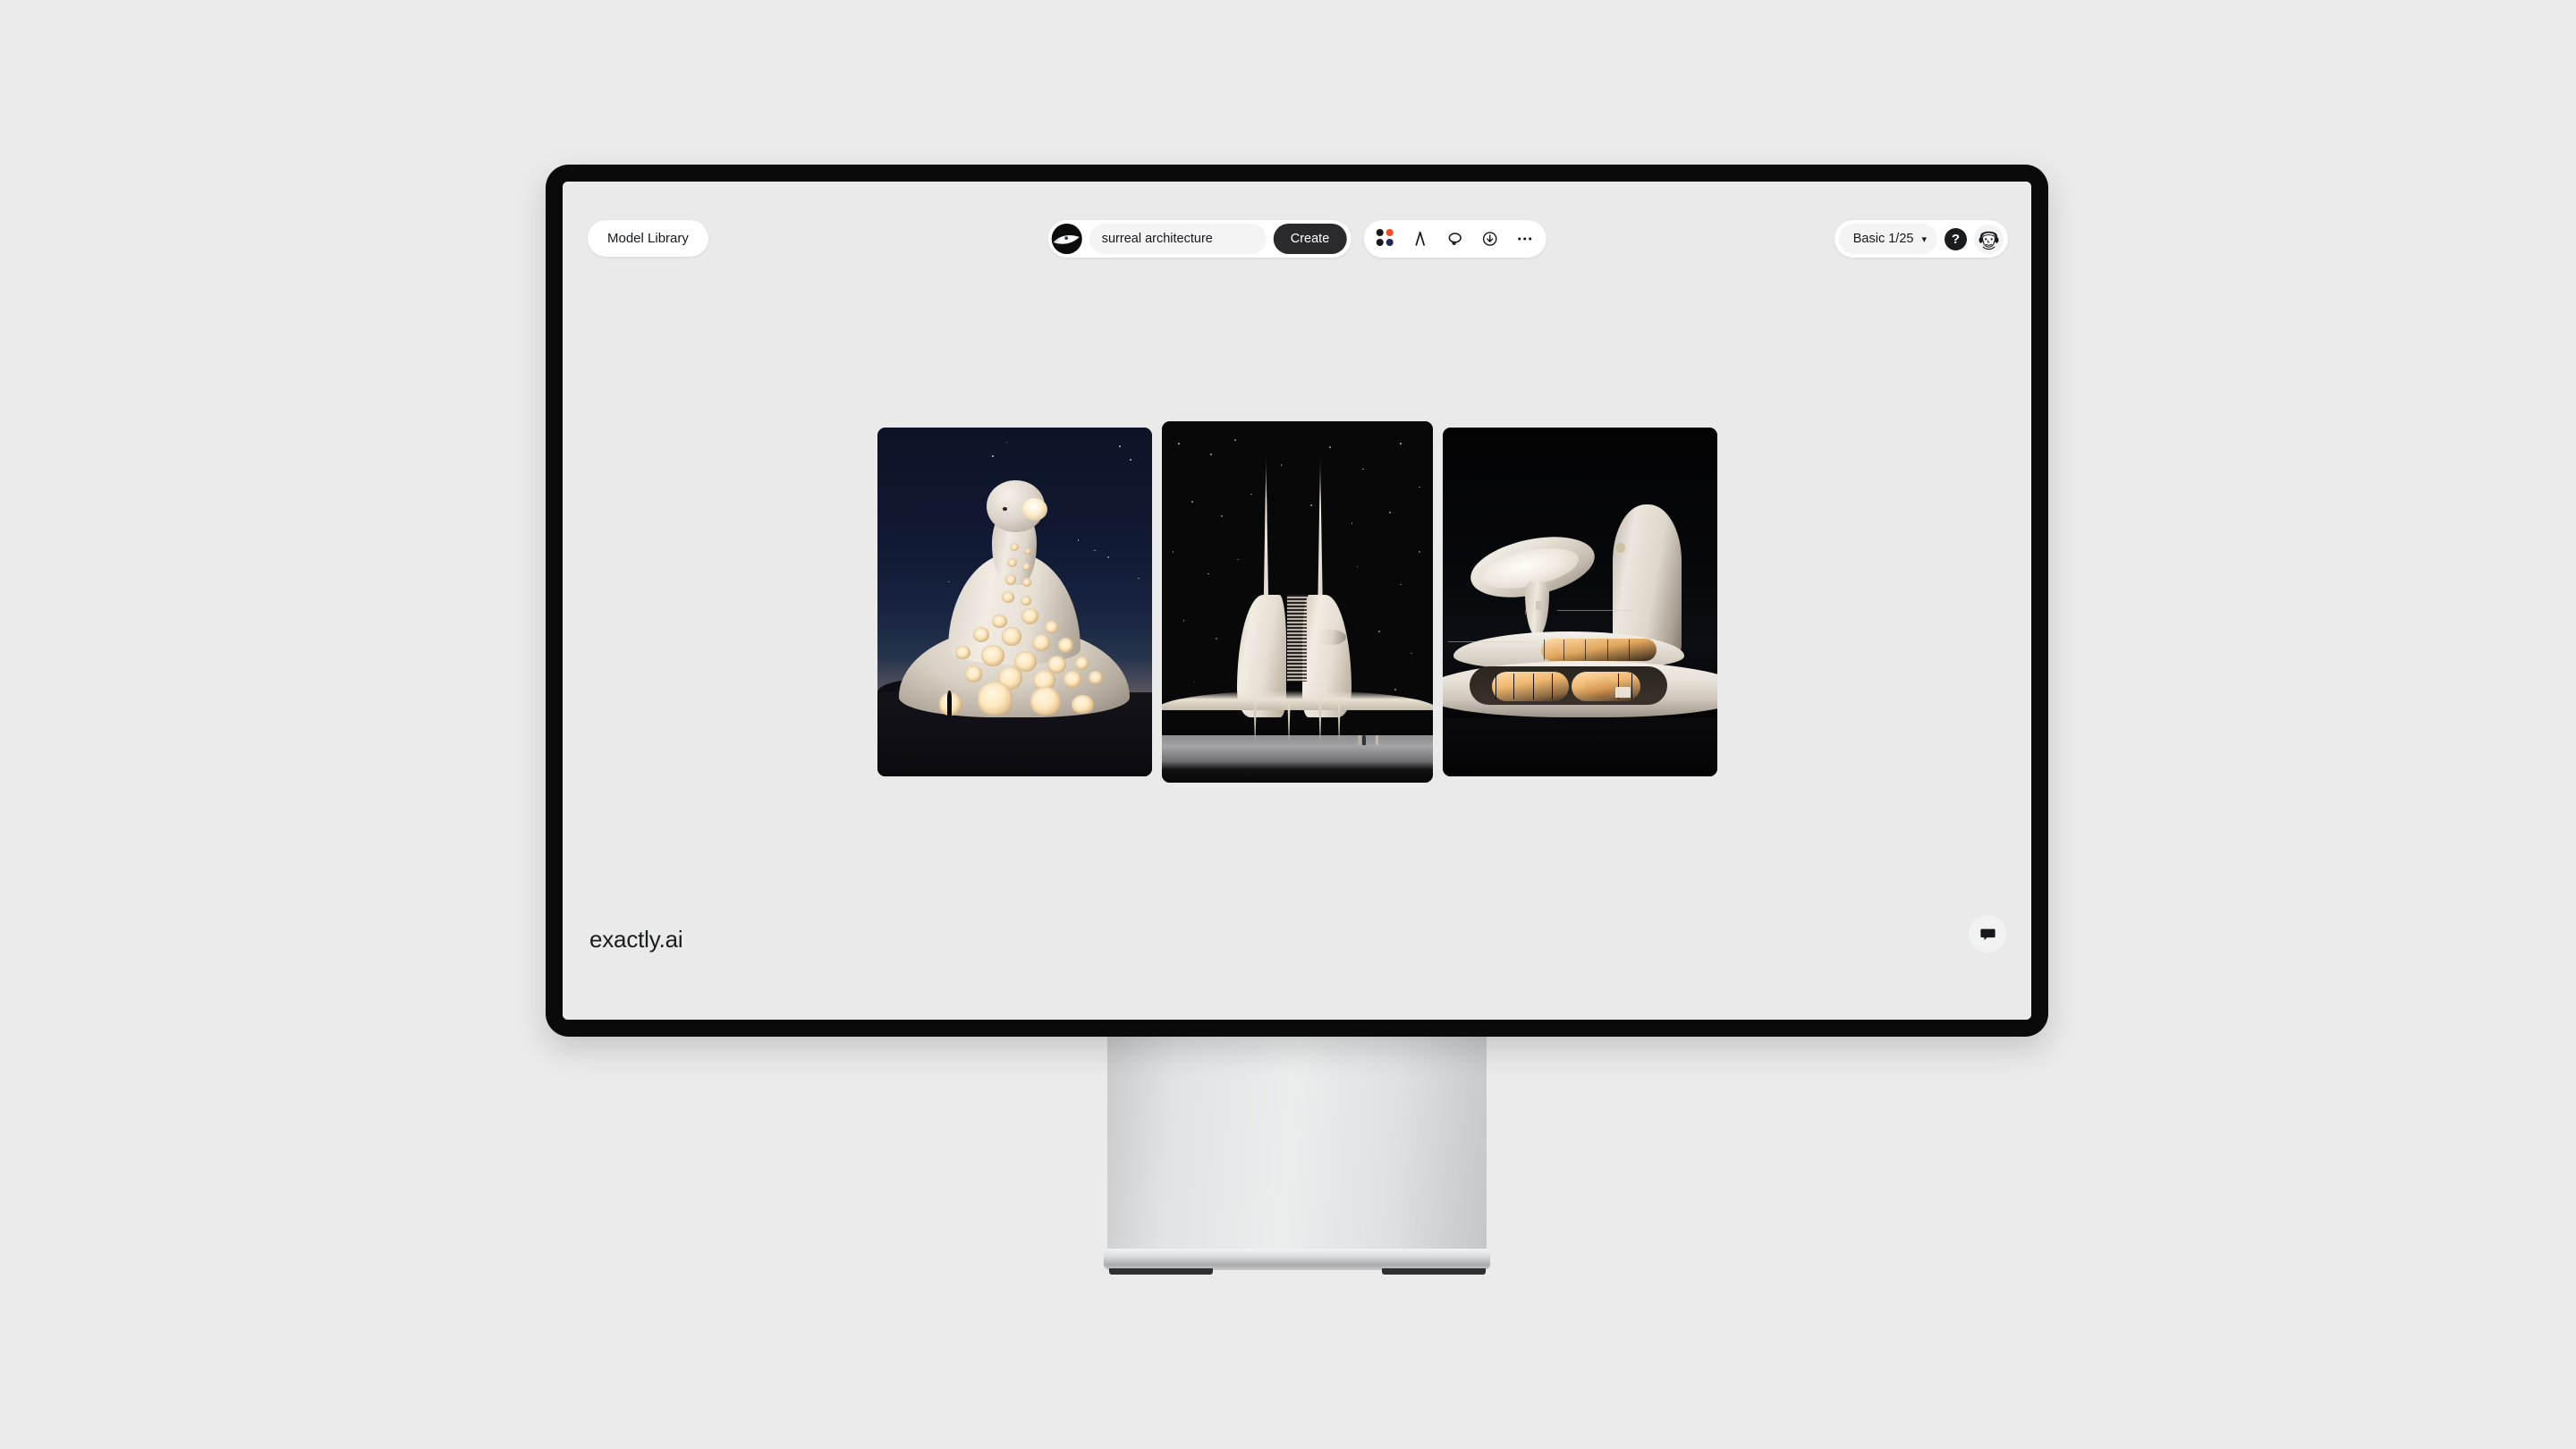 The width and height of the screenshot is (2576, 1449). I want to click on monitor-stand-base, so click(1297, 1259).